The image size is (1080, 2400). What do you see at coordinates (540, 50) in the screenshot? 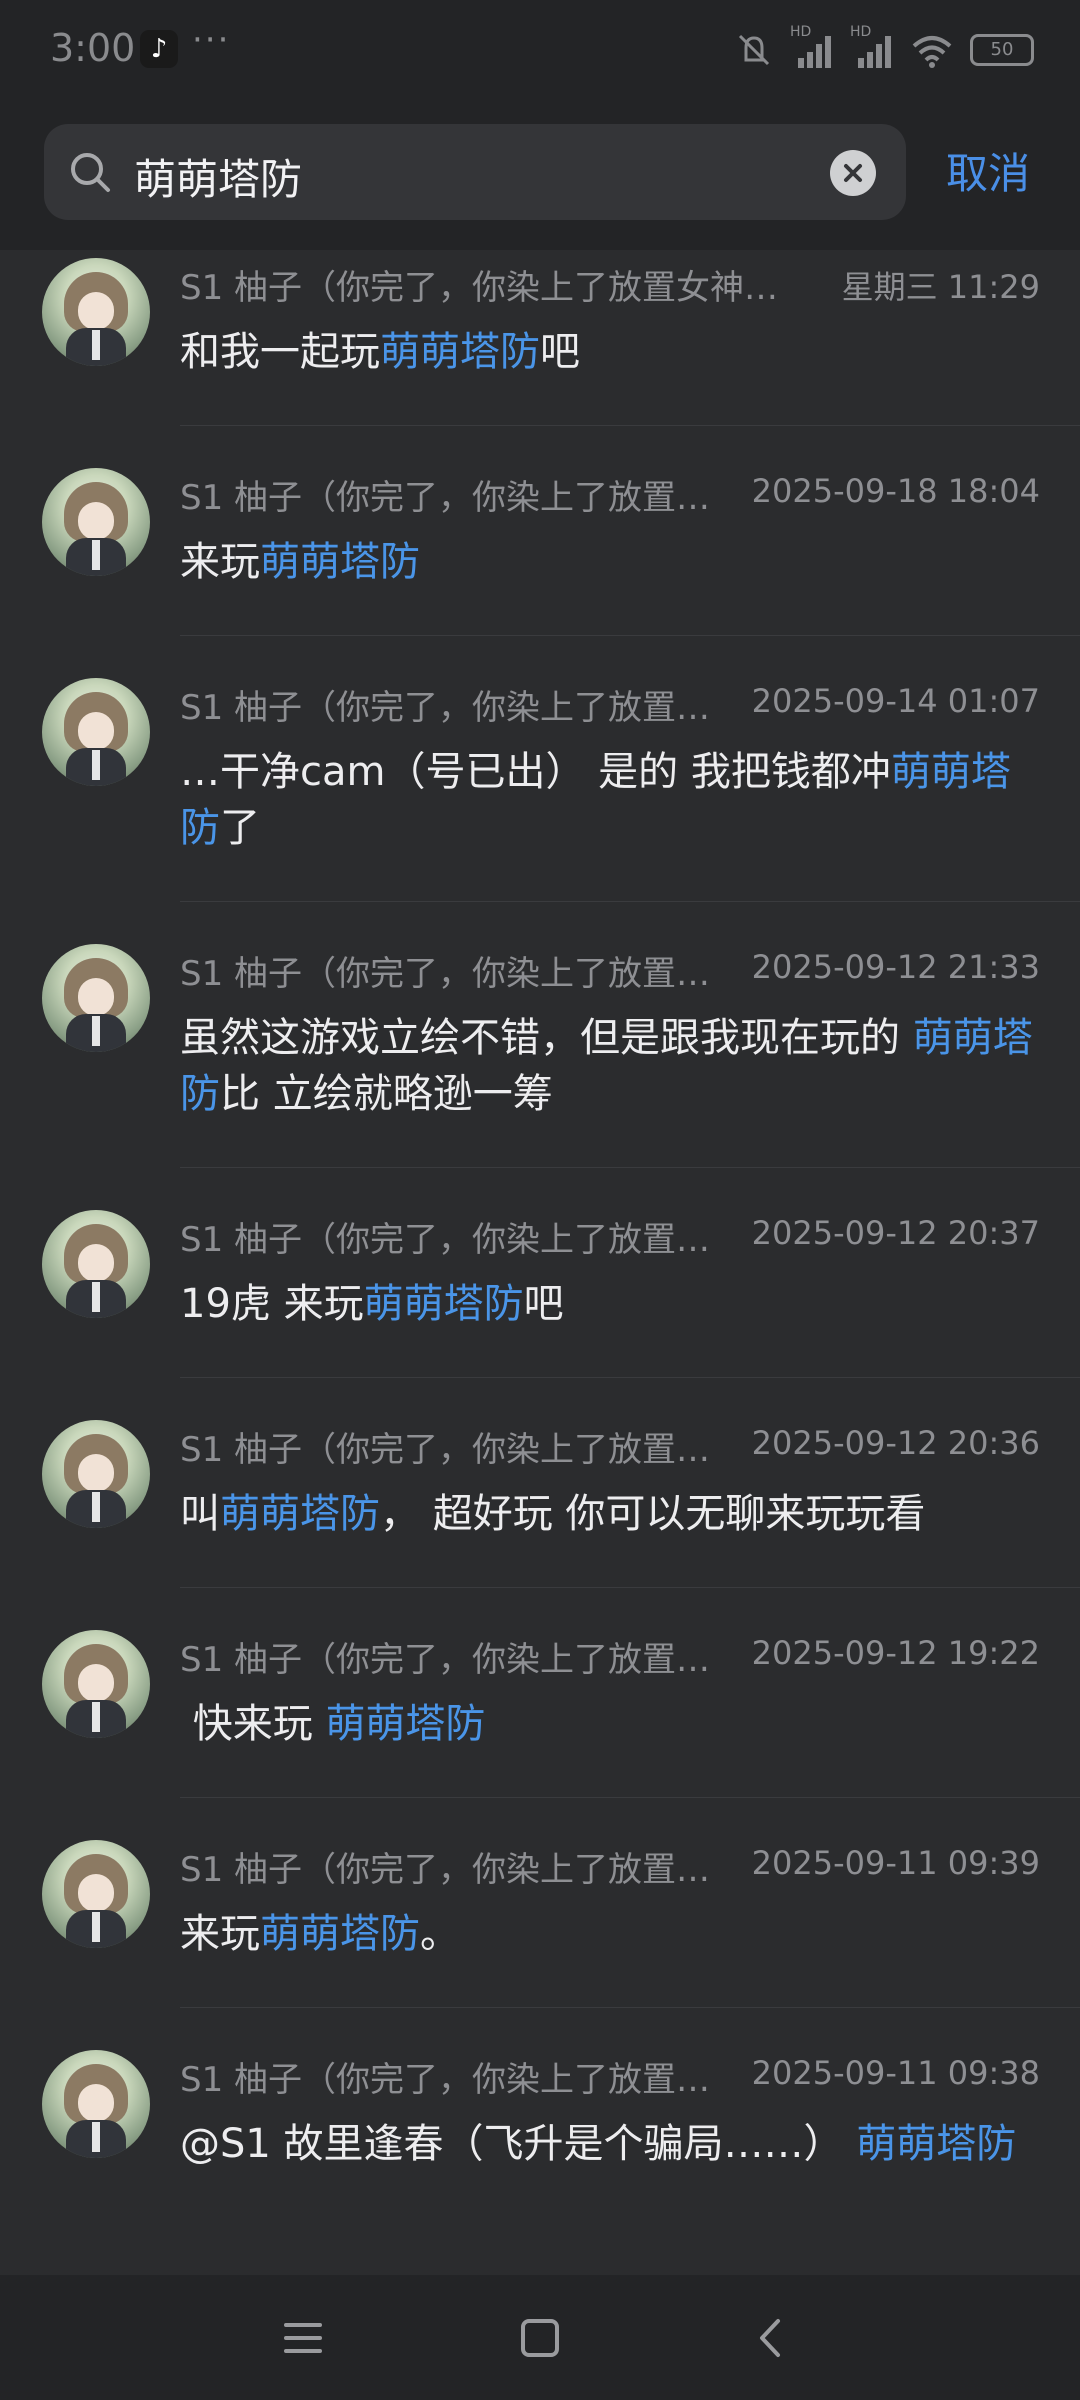
I see `status-bar: 3:00 ♪ ··· HD HD 50` at bounding box center [540, 50].